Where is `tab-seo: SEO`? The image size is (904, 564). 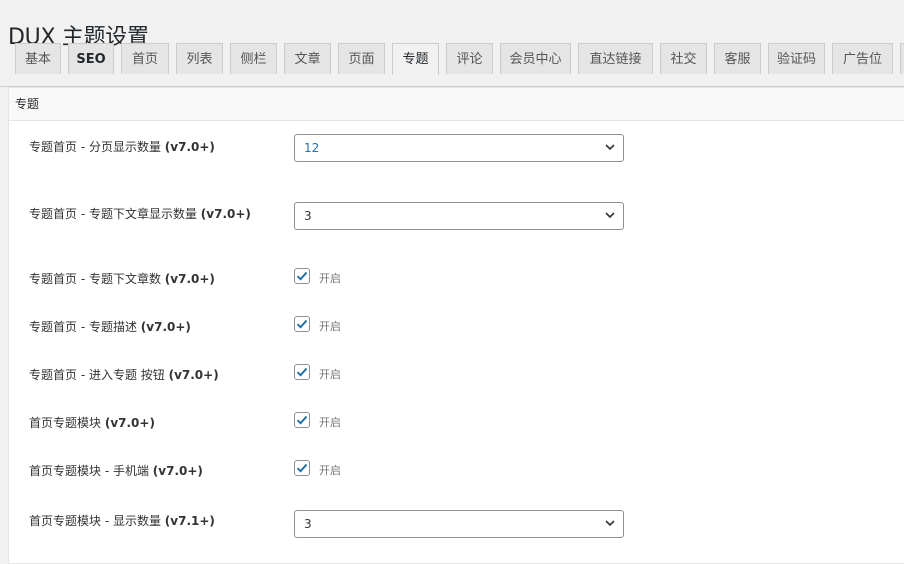
tab-seo: SEO is located at coordinates (91, 58).